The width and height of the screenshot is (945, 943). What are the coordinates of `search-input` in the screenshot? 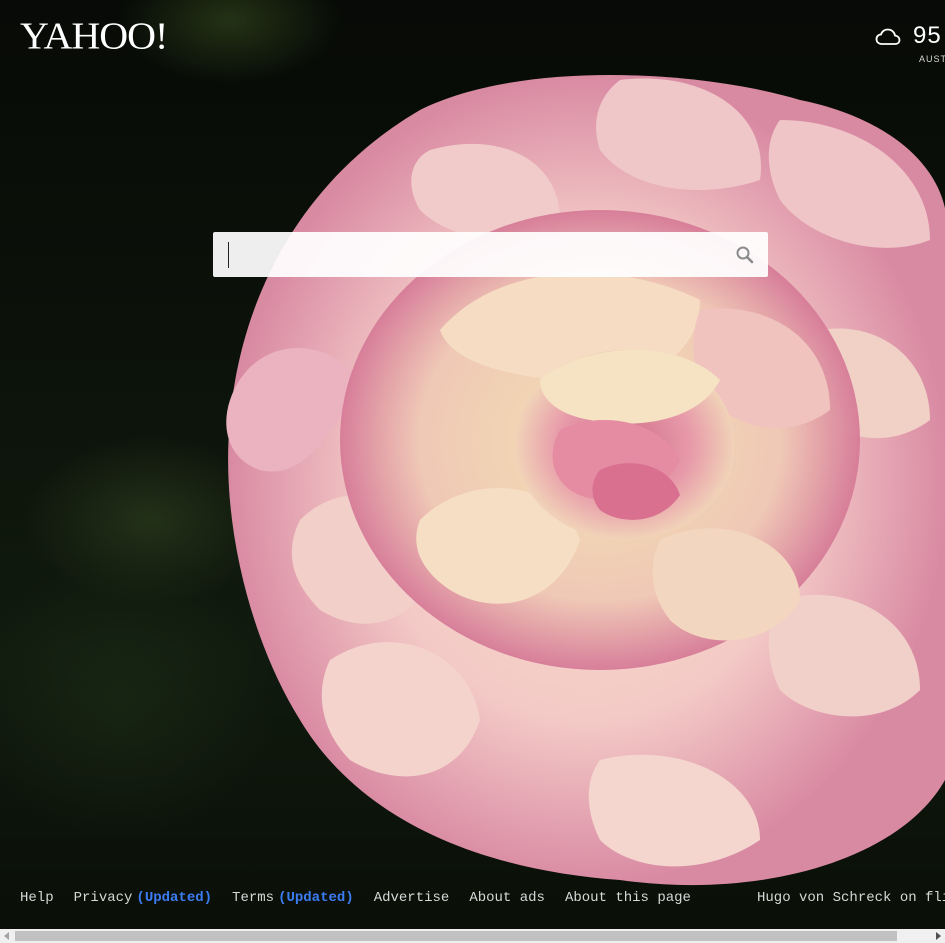 It's located at (473, 255).